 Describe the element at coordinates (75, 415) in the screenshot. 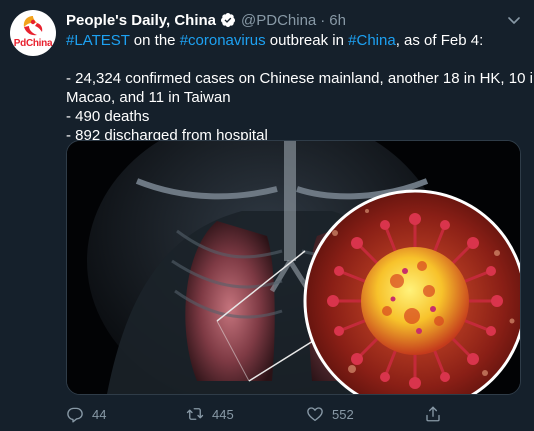

I see `reply-icon` at that location.